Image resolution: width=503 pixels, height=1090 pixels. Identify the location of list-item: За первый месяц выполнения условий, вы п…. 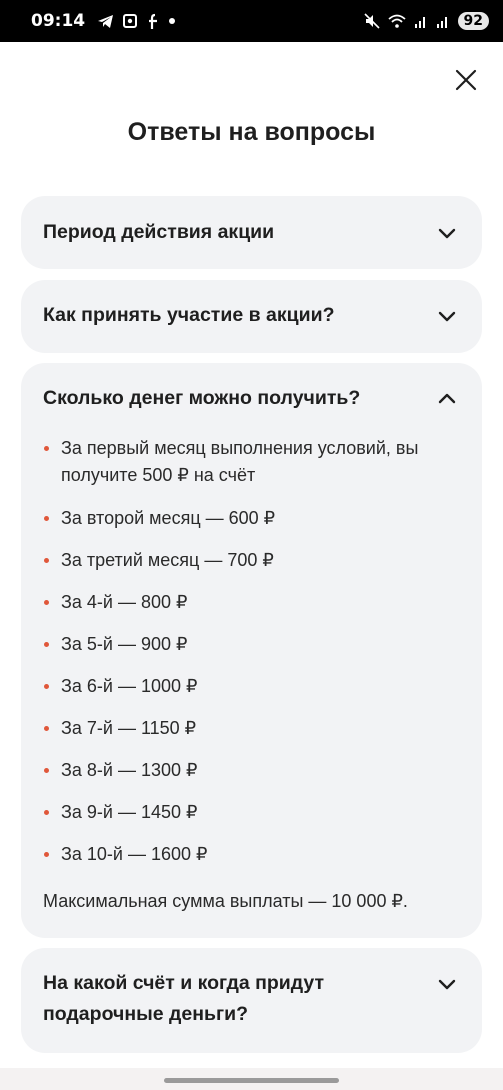
(238, 462).